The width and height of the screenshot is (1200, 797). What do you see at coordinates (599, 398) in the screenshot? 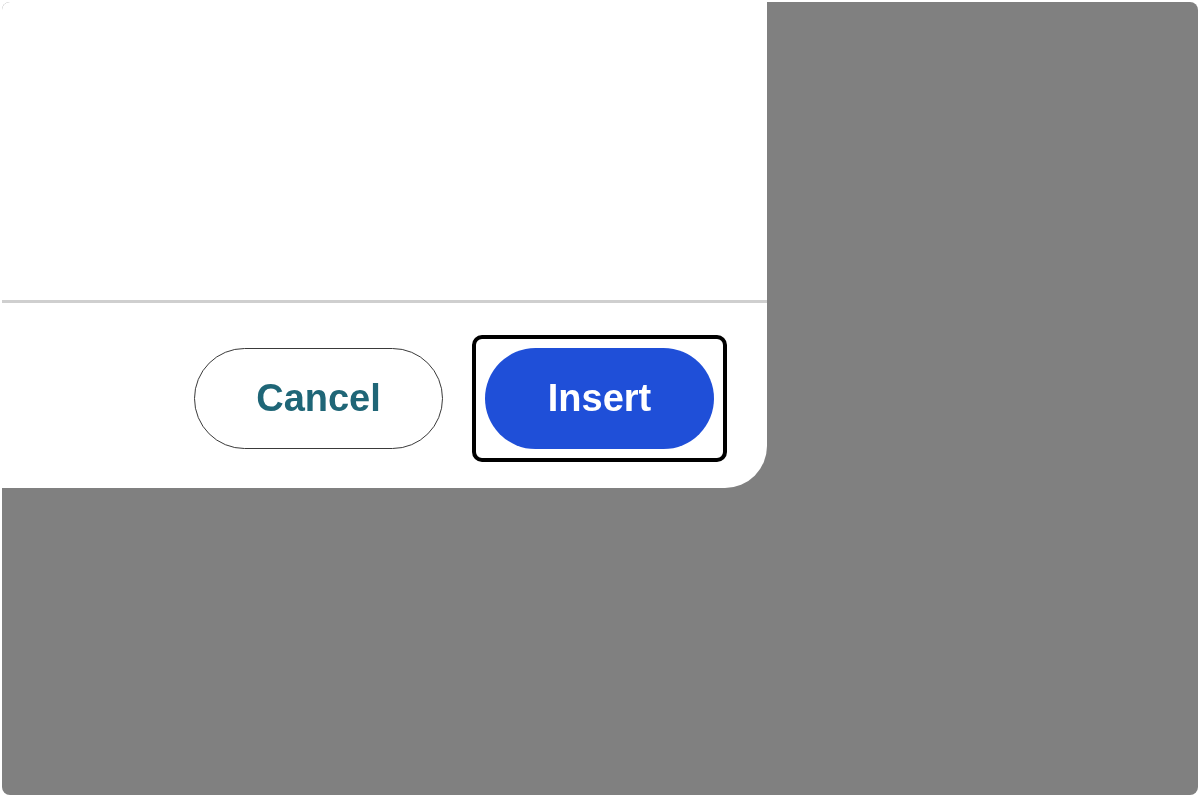
I see `insert-button: Insert` at bounding box center [599, 398].